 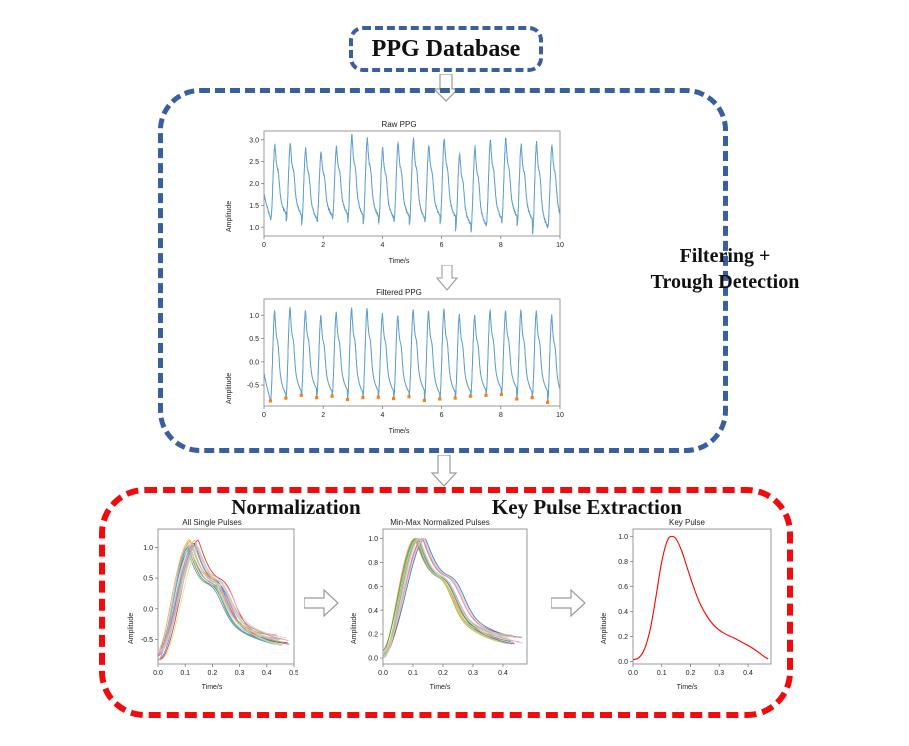 I want to click on chart-all-single-pulses-title: All Single Pulses, so click(x=212, y=522).